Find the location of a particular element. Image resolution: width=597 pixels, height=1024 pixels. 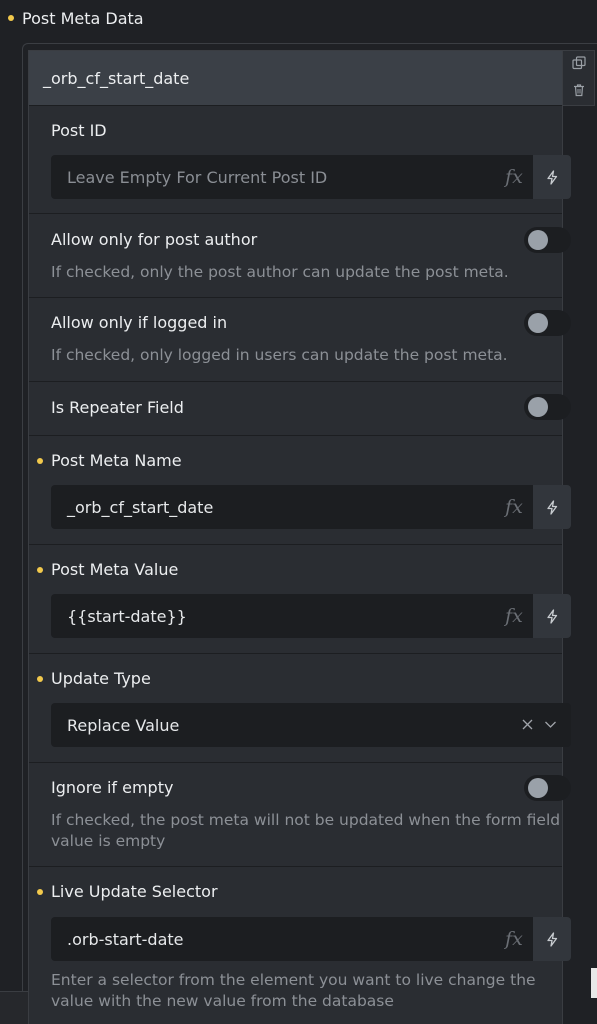

live-selector-label: Live Update Selector is located at coordinates (127, 891).